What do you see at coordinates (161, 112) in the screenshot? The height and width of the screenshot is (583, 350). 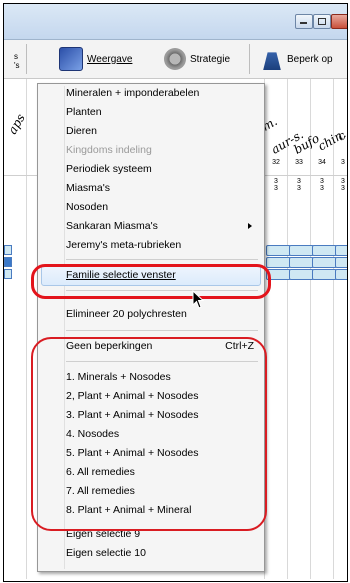 I see `menu-item-planten: Planten` at bounding box center [161, 112].